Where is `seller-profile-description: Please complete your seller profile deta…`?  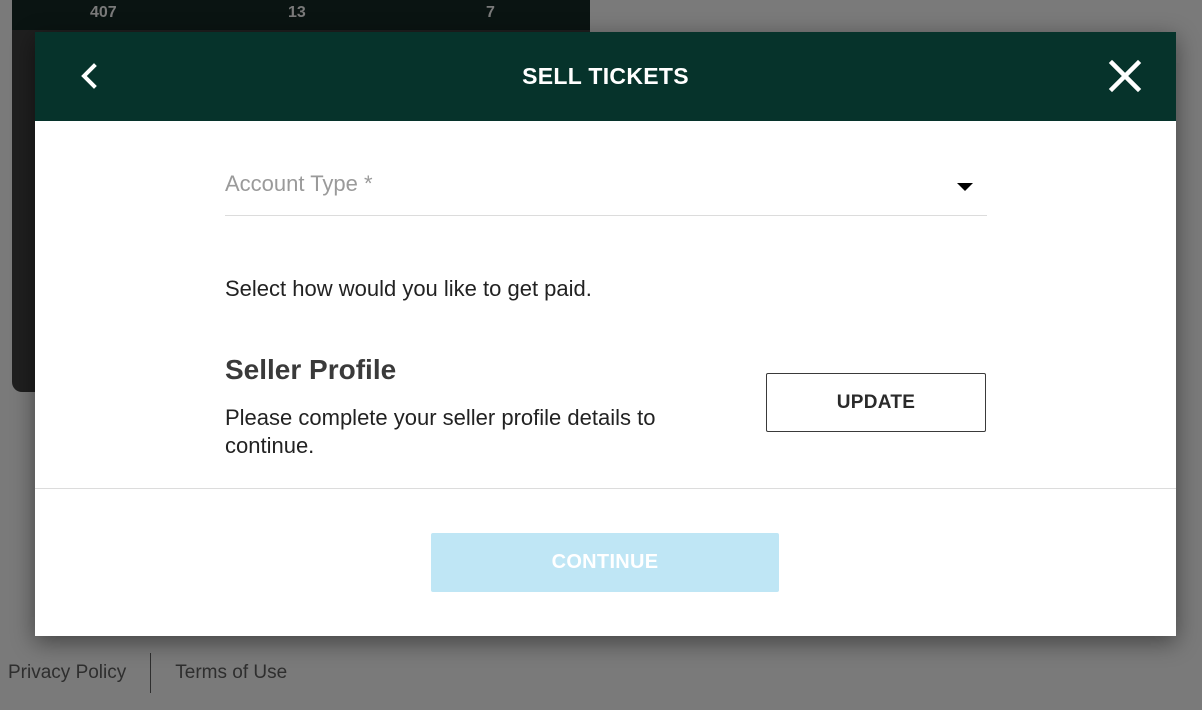
seller-profile-description: Please complete your seller profile deta… is located at coordinates (440, 431).